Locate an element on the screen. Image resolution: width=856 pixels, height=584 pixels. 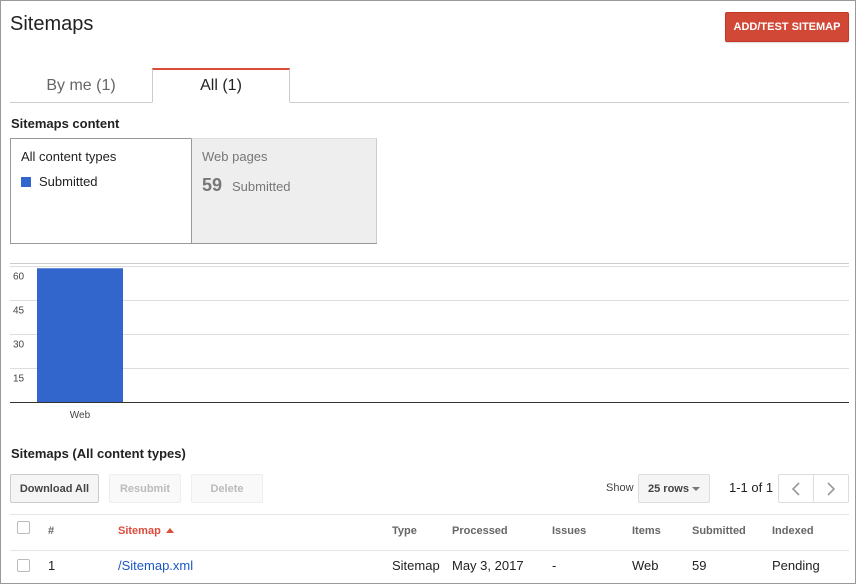
sitemaps-content-heading: Sitemaps content is located at coordinates (65, 123).